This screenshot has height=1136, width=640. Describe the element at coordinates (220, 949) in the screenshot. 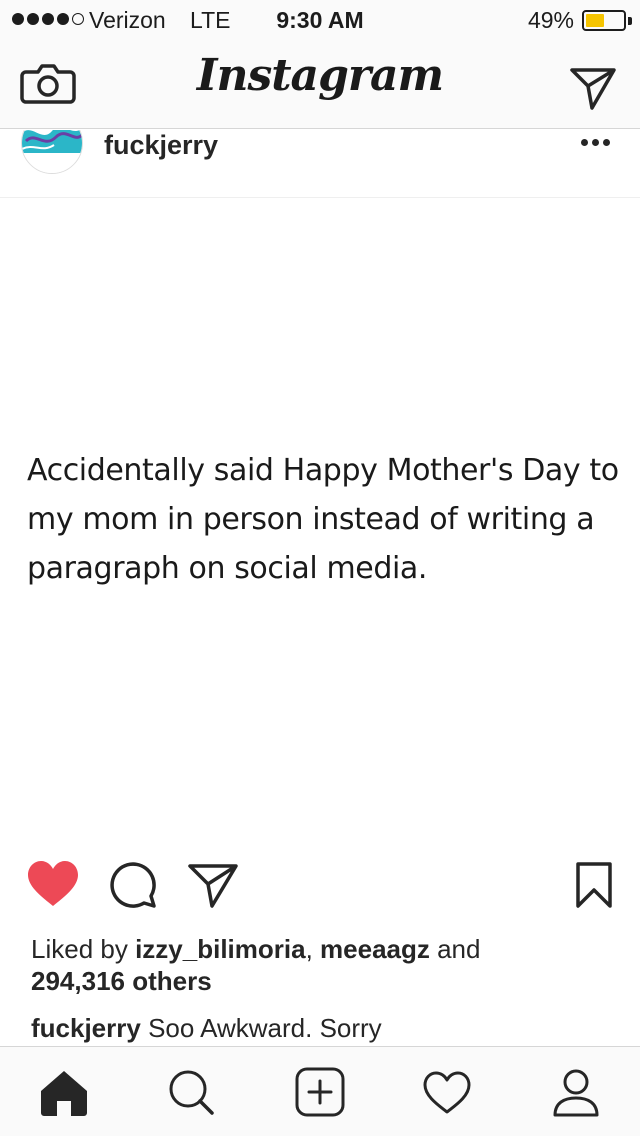

I see `liker-username: izzy_bilimoria` at that location.